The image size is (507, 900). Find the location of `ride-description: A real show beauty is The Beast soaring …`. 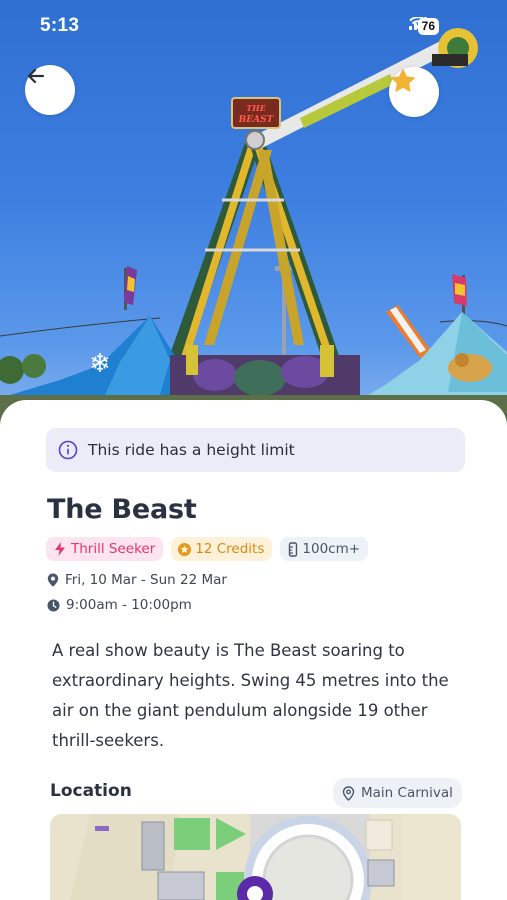

ride-description: A real show beauty is The Beast soaring … is located at coordinates (250, 695).